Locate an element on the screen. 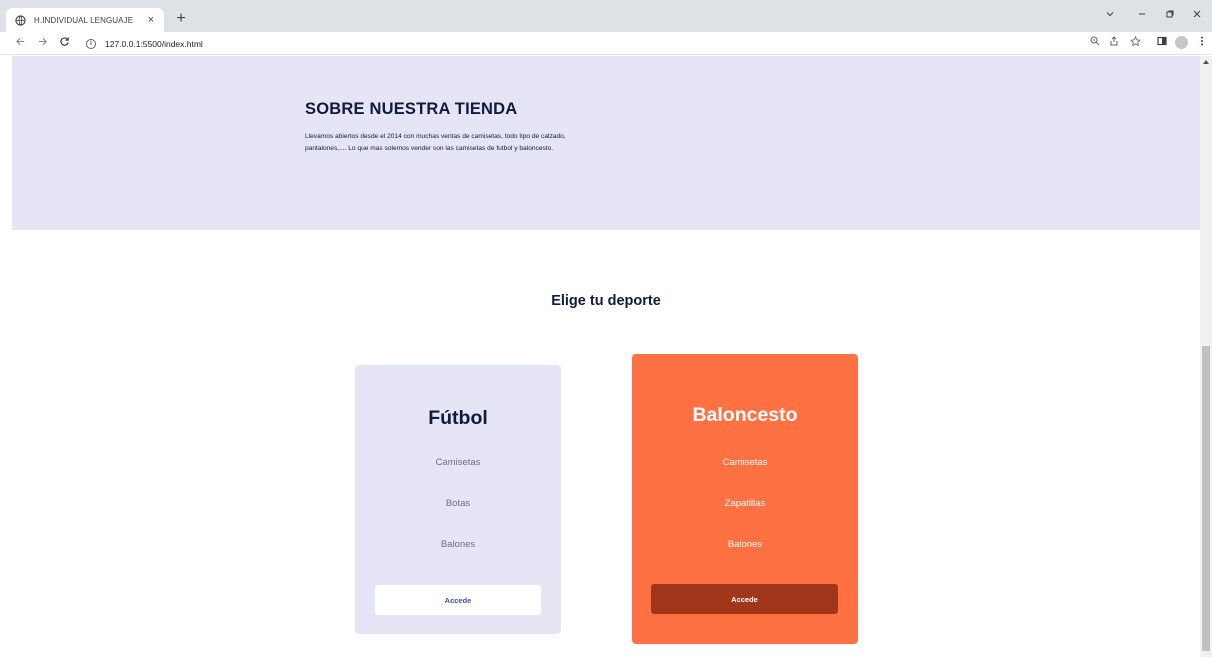  reload-icon is located at coordinates (64, 43).